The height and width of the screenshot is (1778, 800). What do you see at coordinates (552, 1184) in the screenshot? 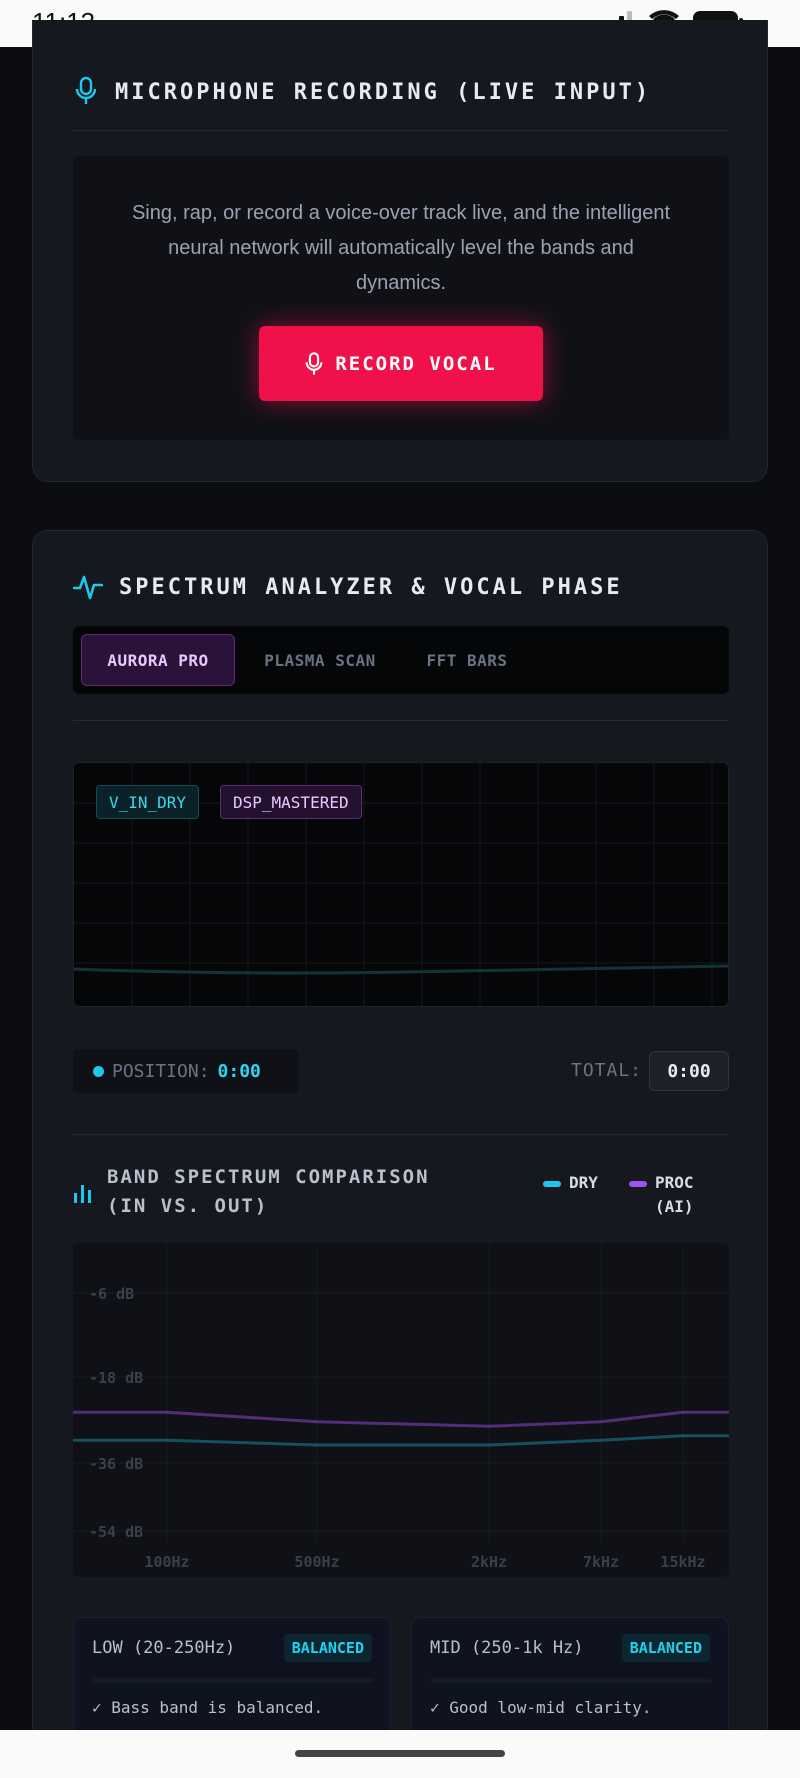
I see `legend-dry-swatch` at bounding box center [552, 1184].